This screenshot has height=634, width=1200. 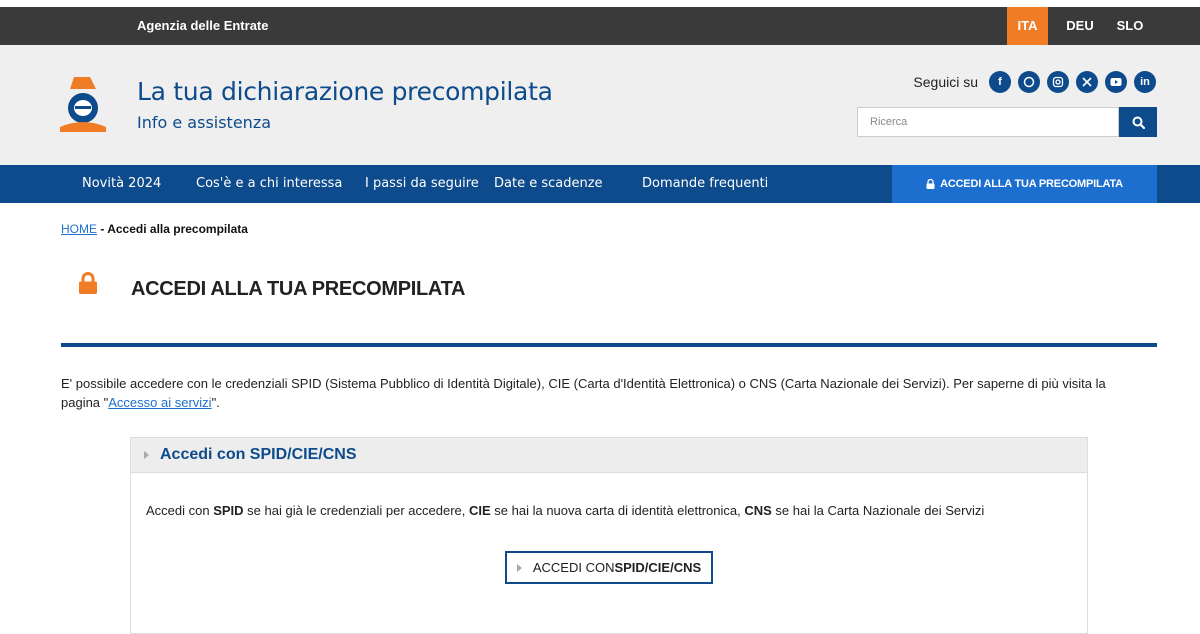 What do you see at coordinates (215, 402) in the screenshot?
I see `intro-text-after: ".` at bounding box center [215, 402].